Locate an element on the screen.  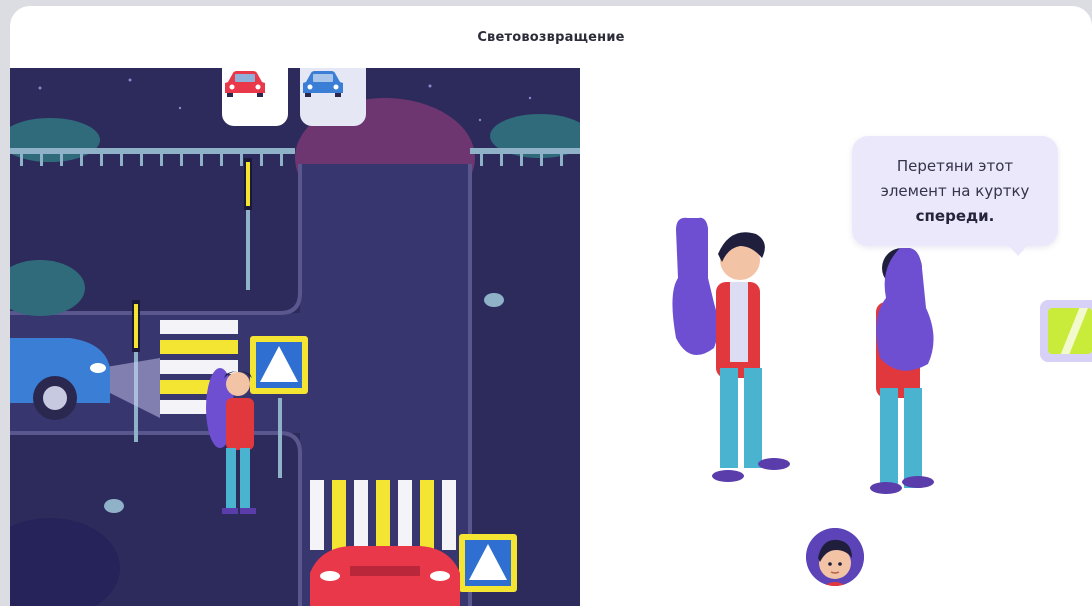
boy-avatar-button is located at coordinates (835, 557).